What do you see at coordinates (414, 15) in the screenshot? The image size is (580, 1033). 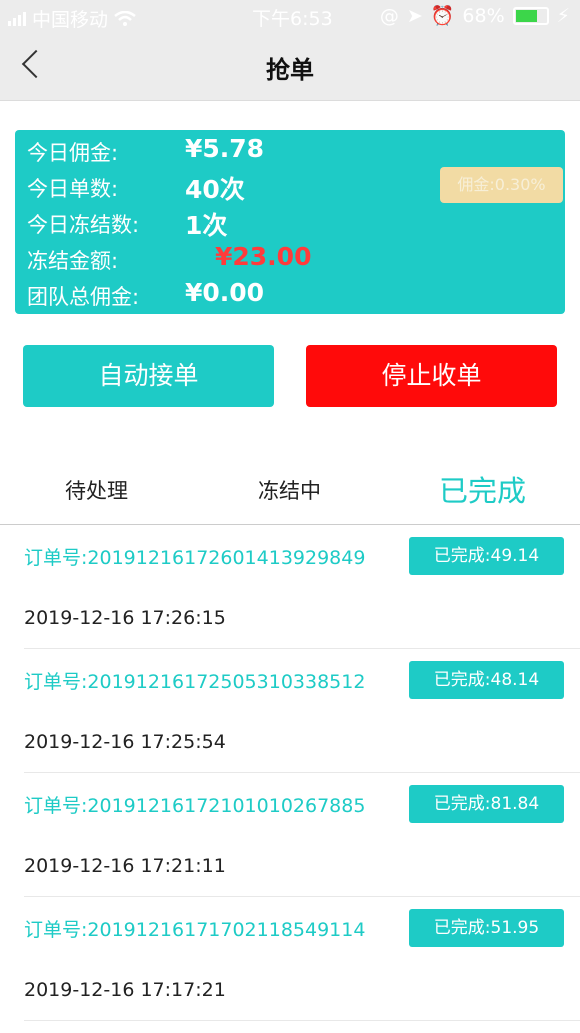 I see `location-icon: ➤` at bounding box center [414, 15].